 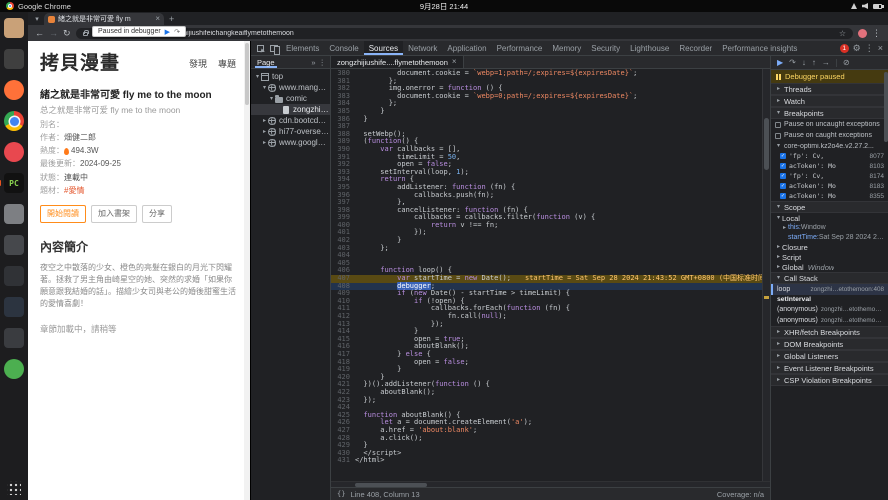 What do you see at coordinates (341, 494) in the screenshot?
I see `pretty-print-icon: {}` at bounding box center [341, 494].